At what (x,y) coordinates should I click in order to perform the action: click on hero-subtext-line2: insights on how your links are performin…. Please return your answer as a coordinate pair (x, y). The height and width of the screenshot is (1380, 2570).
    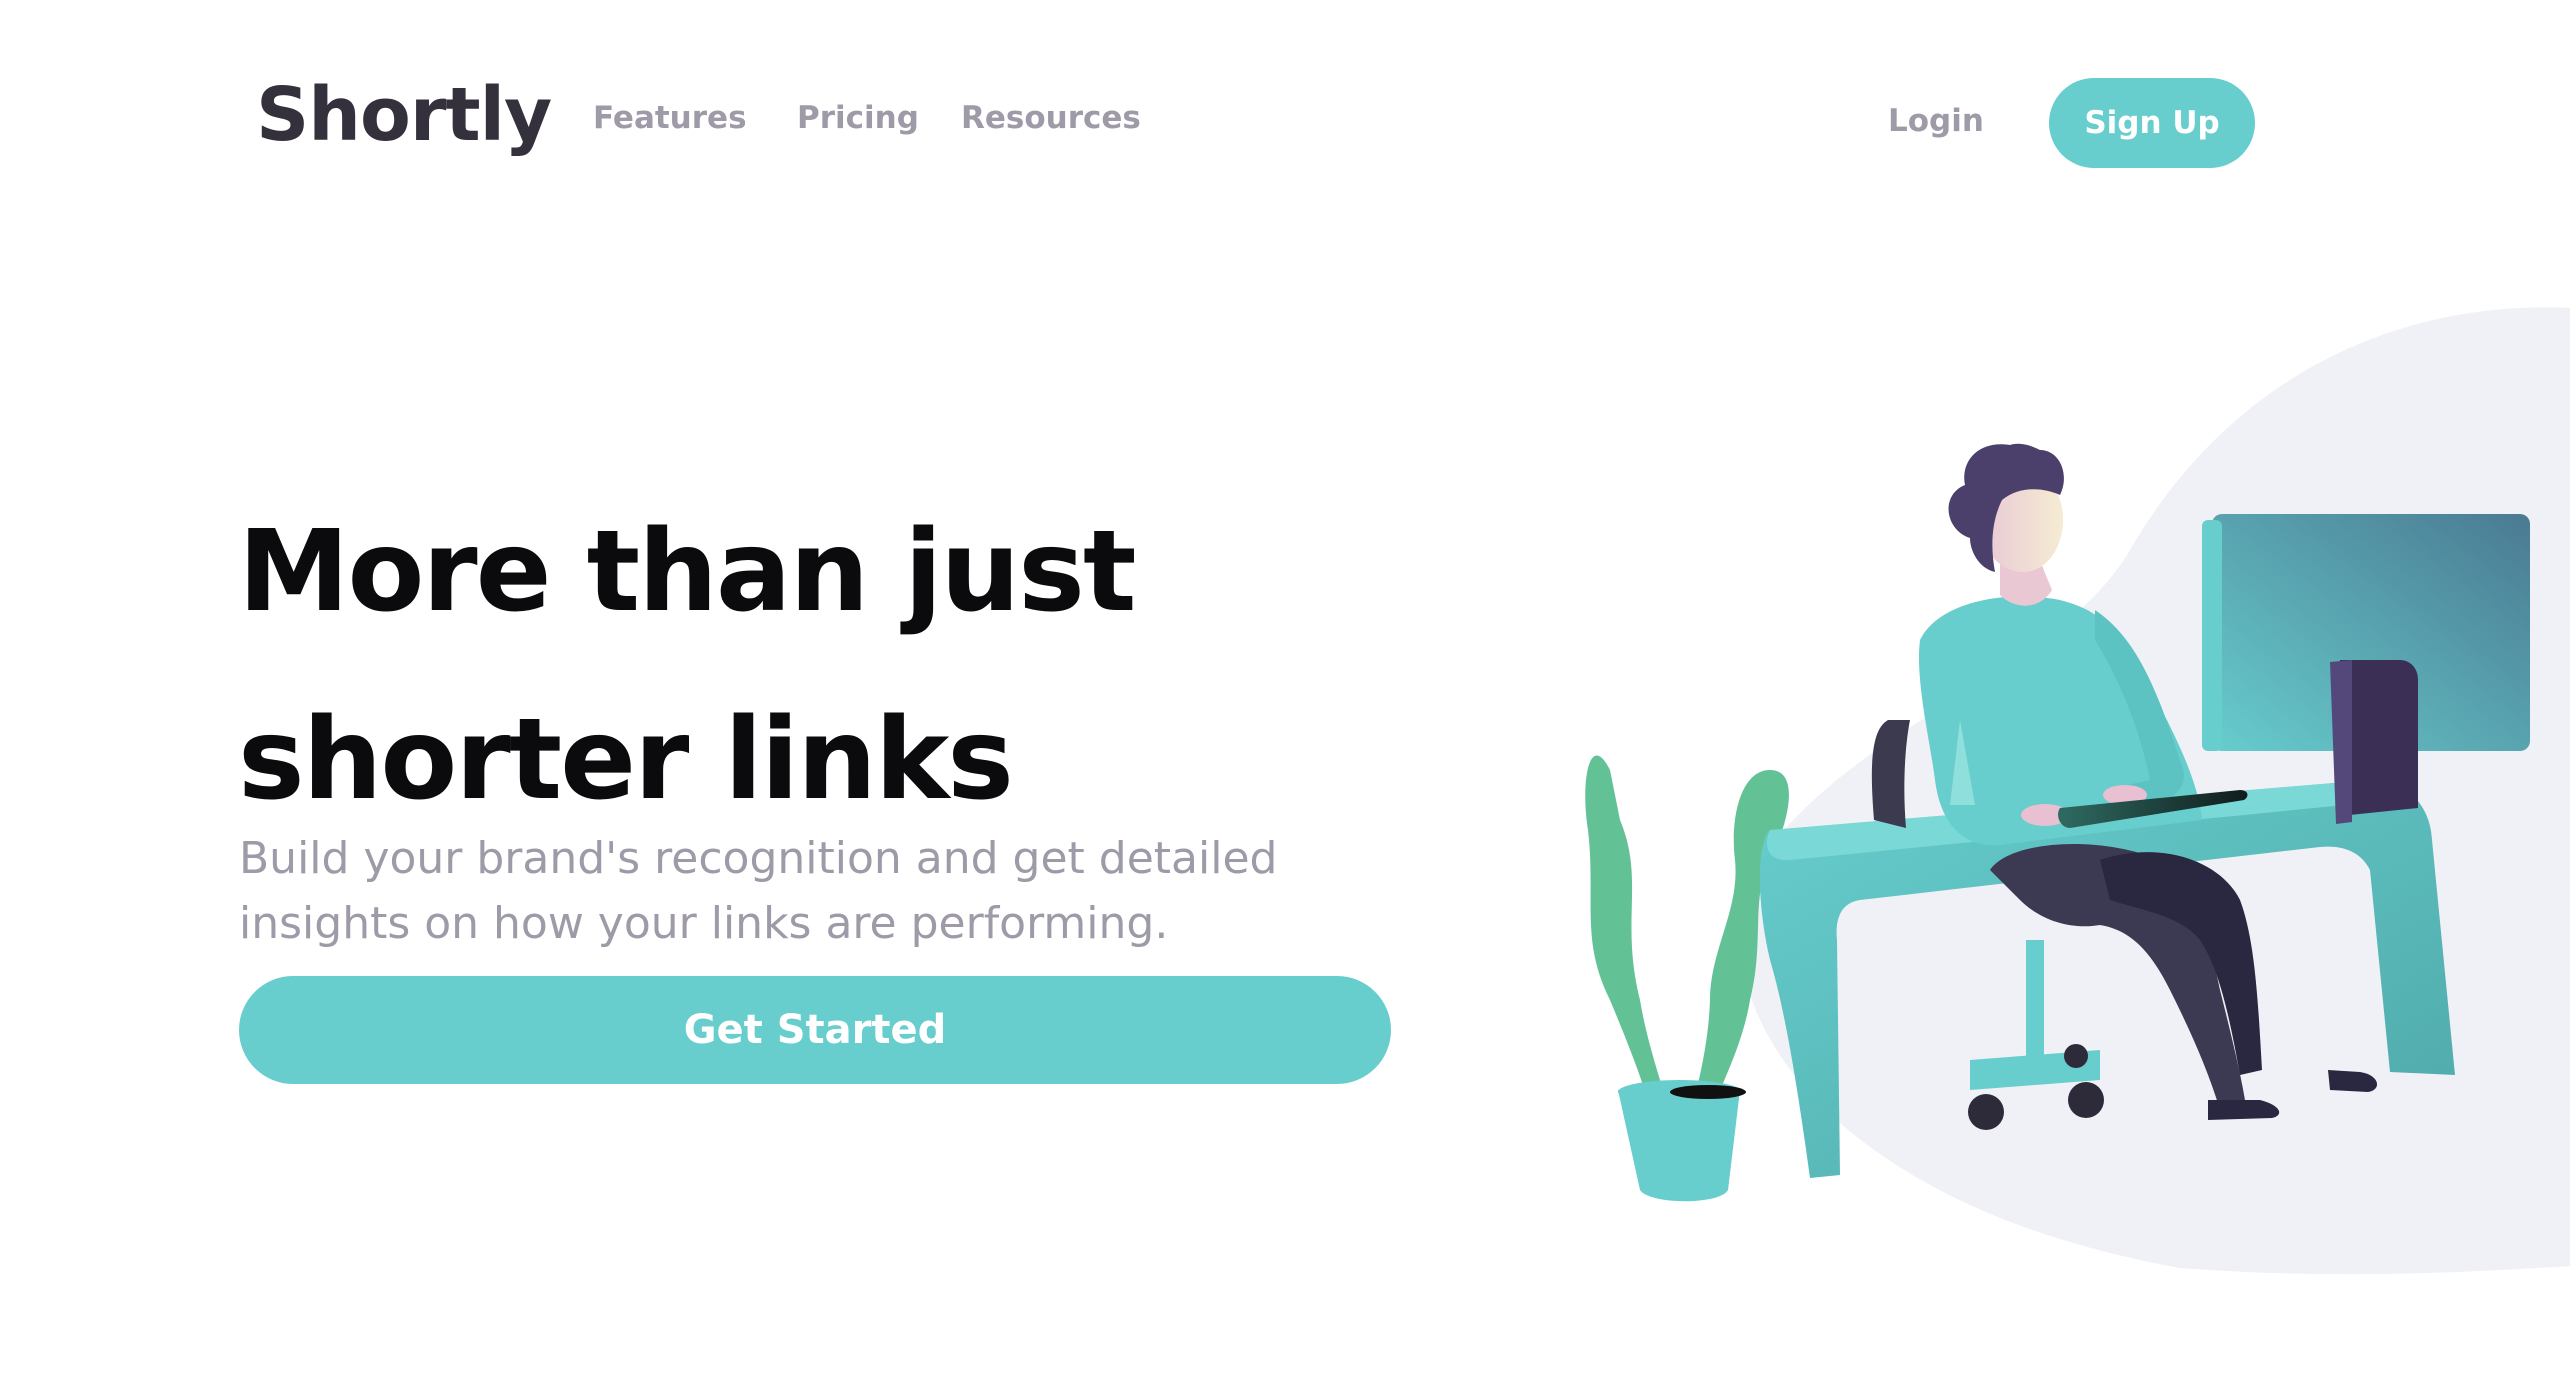
    Looking at the image, I should click on (704, 923).